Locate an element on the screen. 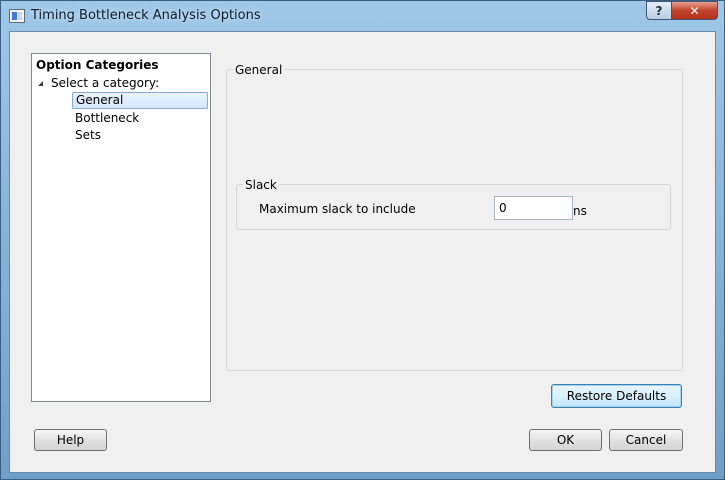 The image size is (725, 480). close-icon: ✕ is located at coordinates (694, 10).